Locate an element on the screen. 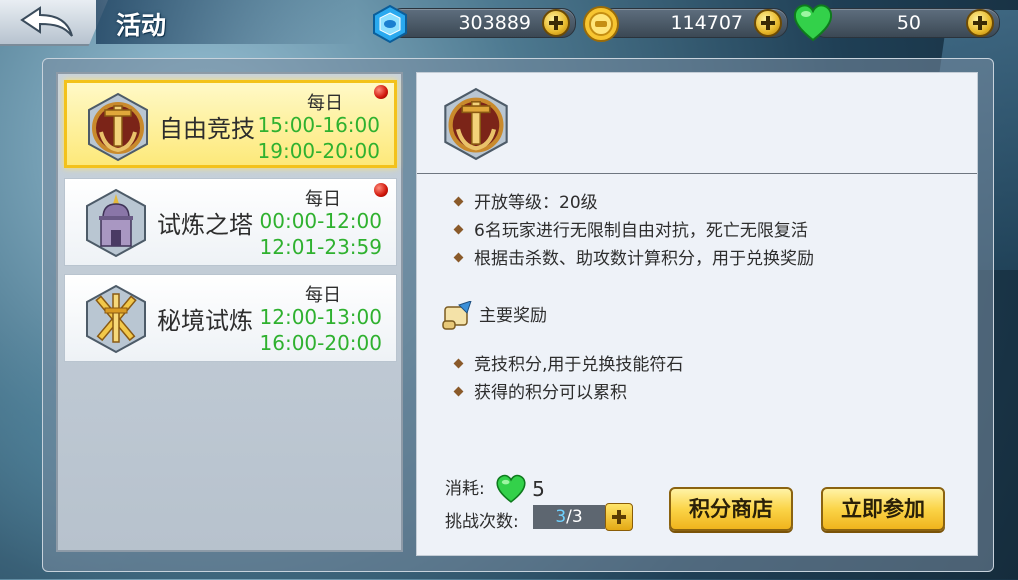  blue-crystal-icon is located at coordinates (390, 24).